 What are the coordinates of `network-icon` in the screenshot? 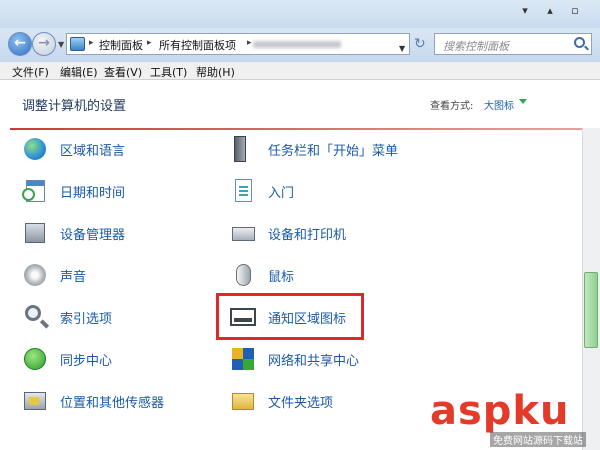 It's located at (243, 359).